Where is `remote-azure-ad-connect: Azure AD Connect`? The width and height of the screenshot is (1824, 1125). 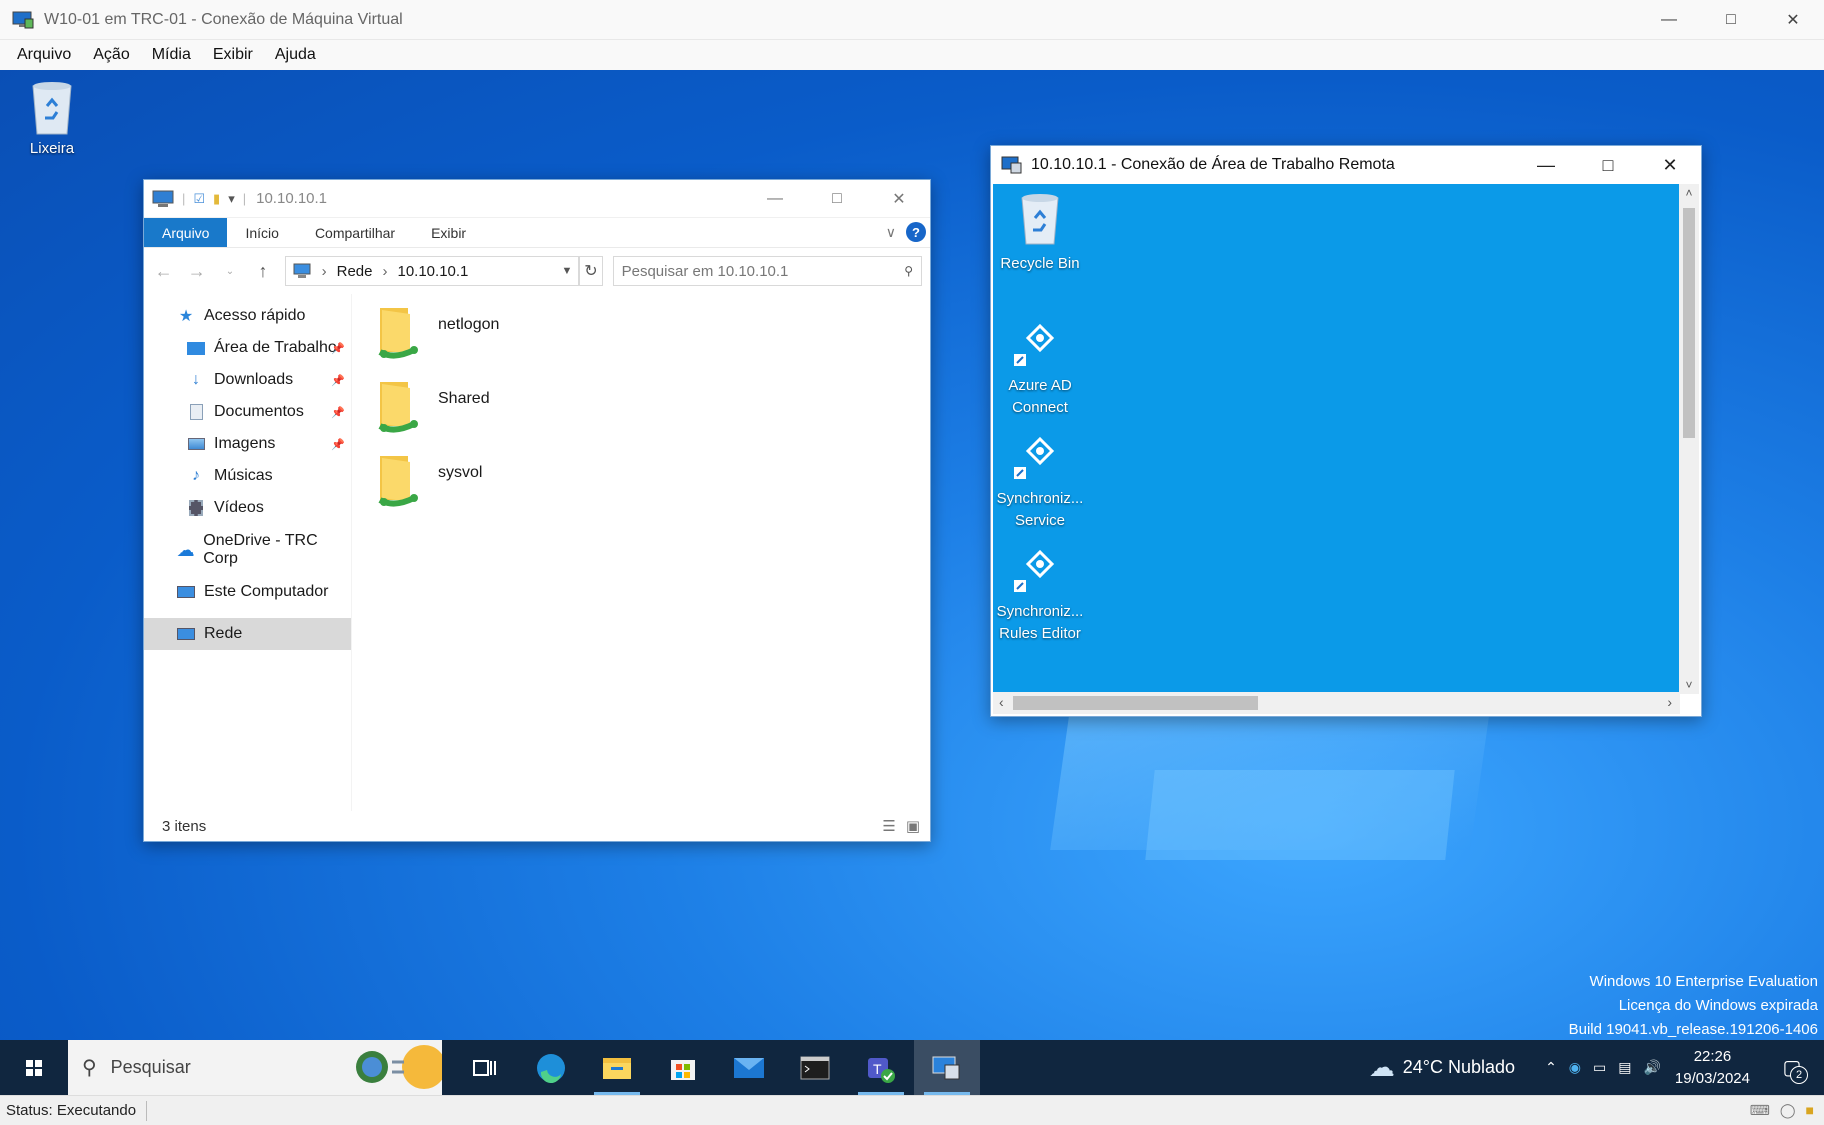 remote-azure-ad-connect: Azure AD Connect is located at coordinates (1040, 369).